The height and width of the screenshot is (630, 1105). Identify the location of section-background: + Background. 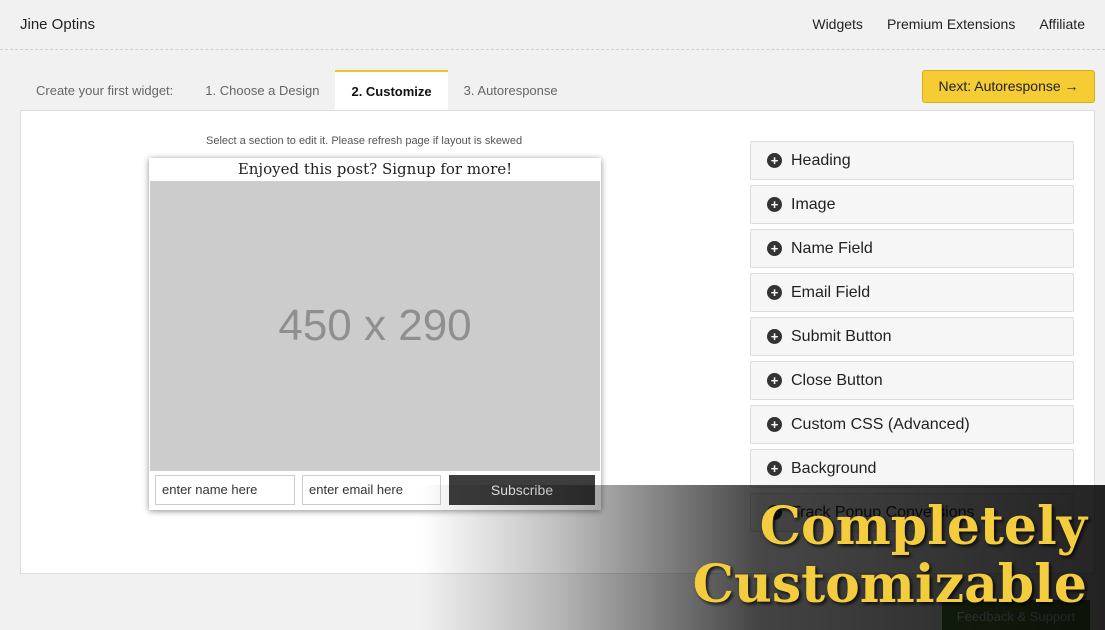
(912, 468).